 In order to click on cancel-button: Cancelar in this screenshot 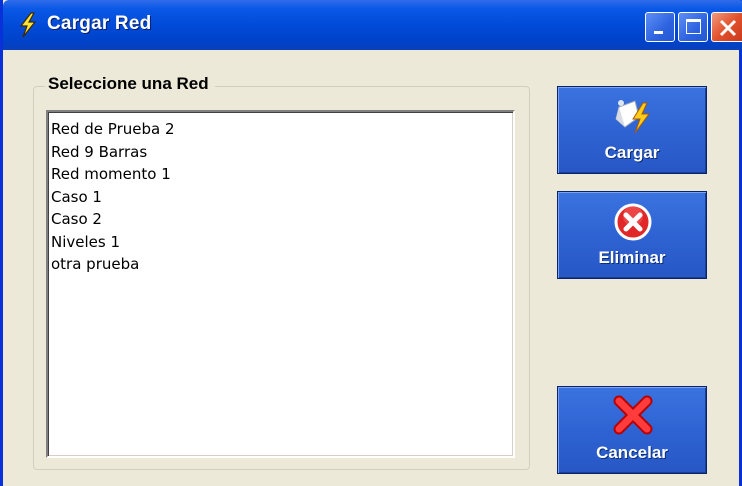, I will do `click(632, 430)`.